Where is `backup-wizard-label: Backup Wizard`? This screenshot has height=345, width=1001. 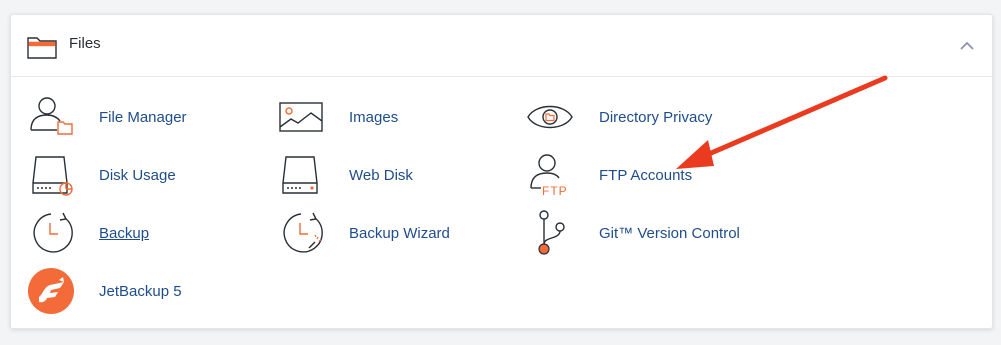
backup-wizard-label: Backup Wizard is located at coordinates (399, 233).